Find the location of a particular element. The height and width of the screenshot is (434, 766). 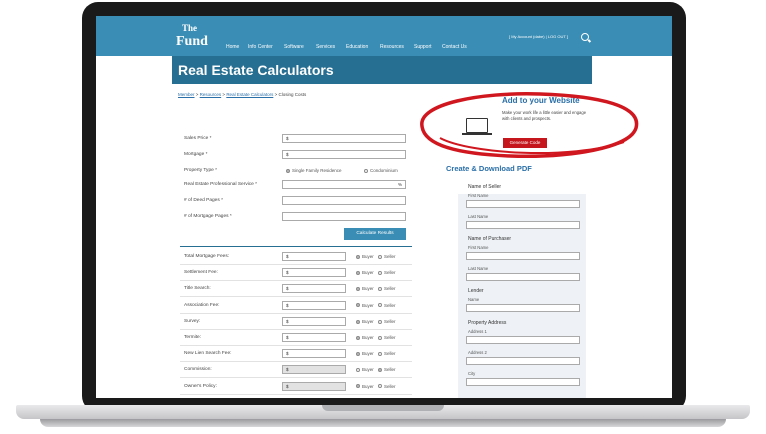

radio-single-family: Single Family Residence is located at coordinates (314, 170).